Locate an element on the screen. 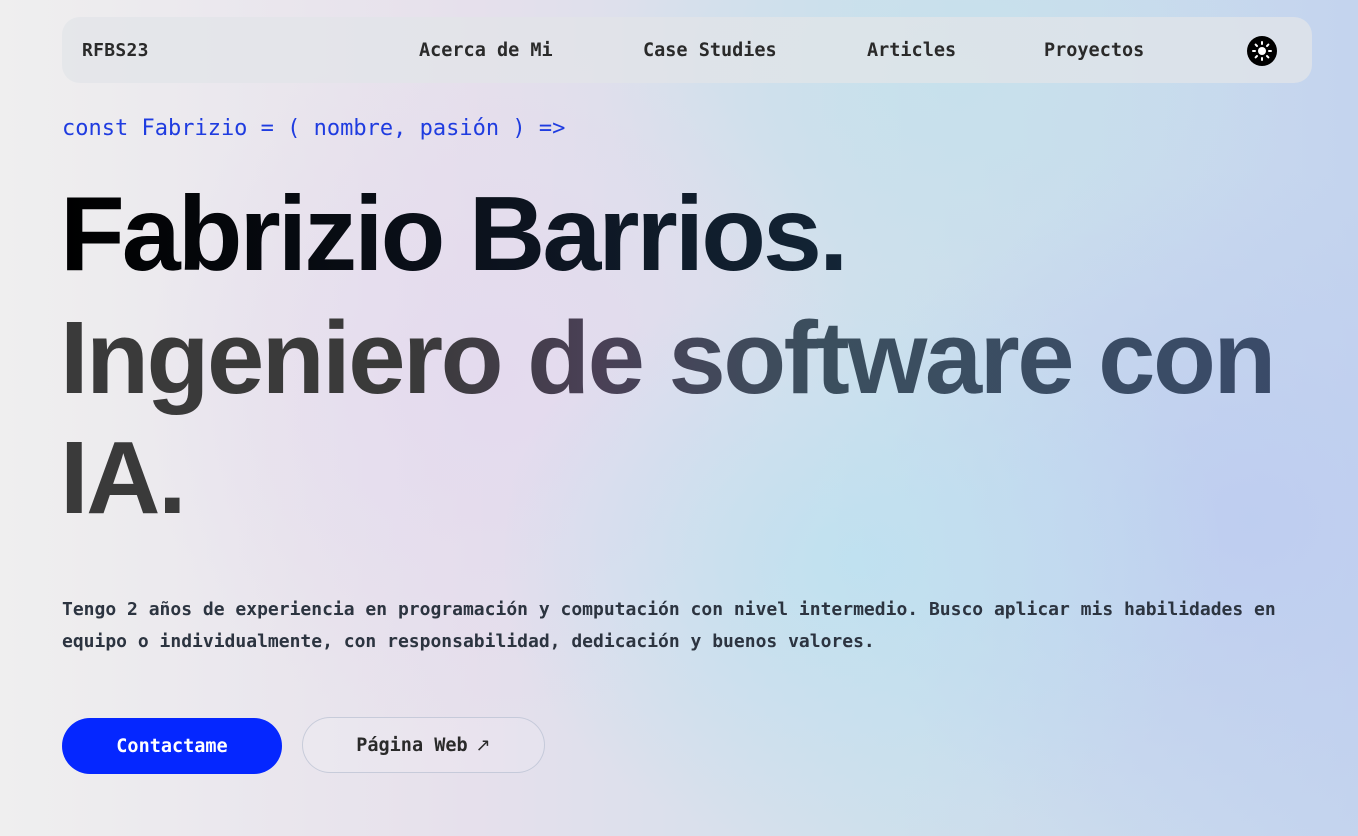  theme-toggle-button is located at coordinates (1262, 51).